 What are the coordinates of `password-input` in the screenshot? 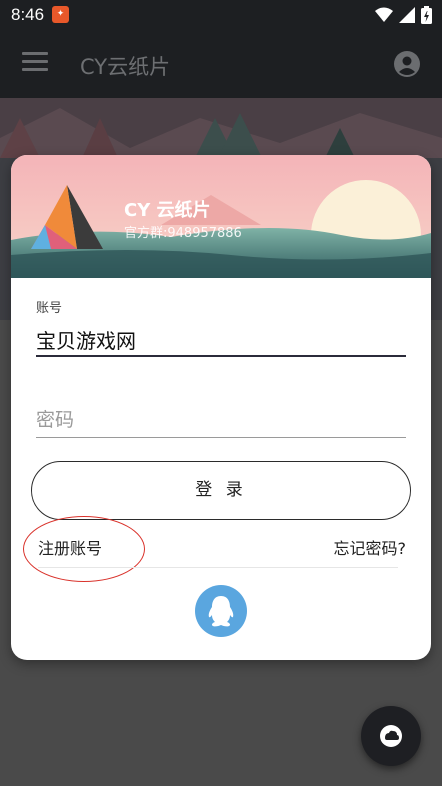 It's located at (221, 420).